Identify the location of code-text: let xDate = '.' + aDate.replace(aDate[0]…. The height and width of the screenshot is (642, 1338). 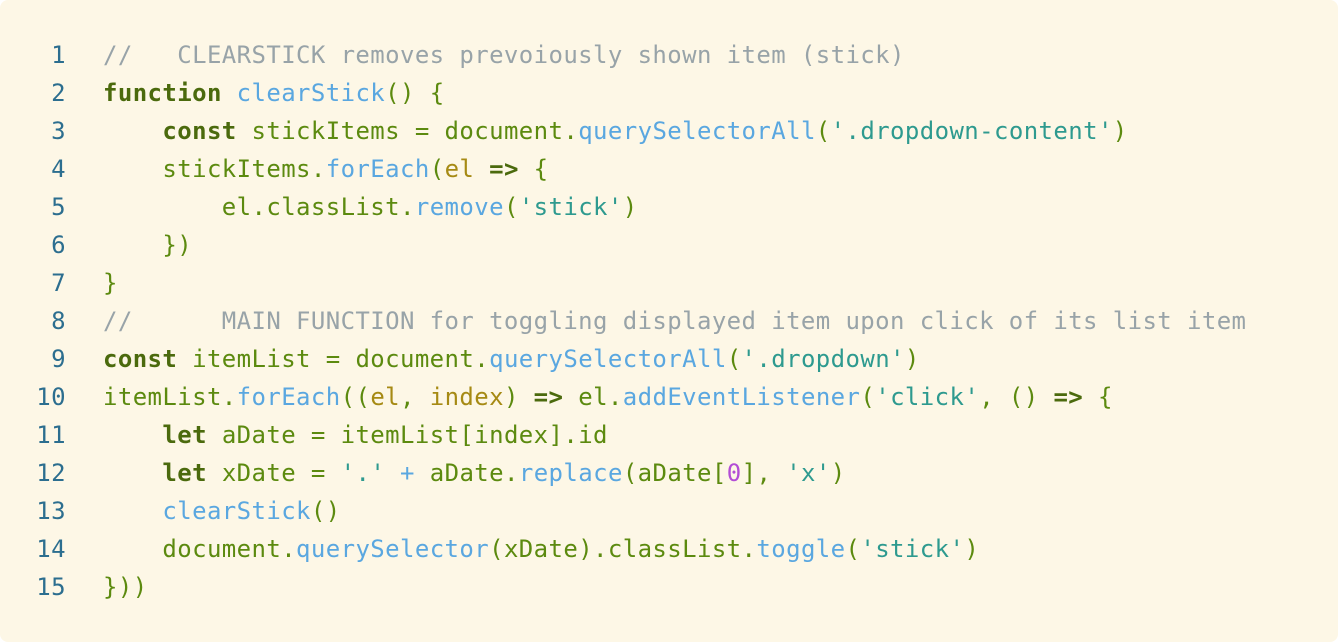
(474, 473).